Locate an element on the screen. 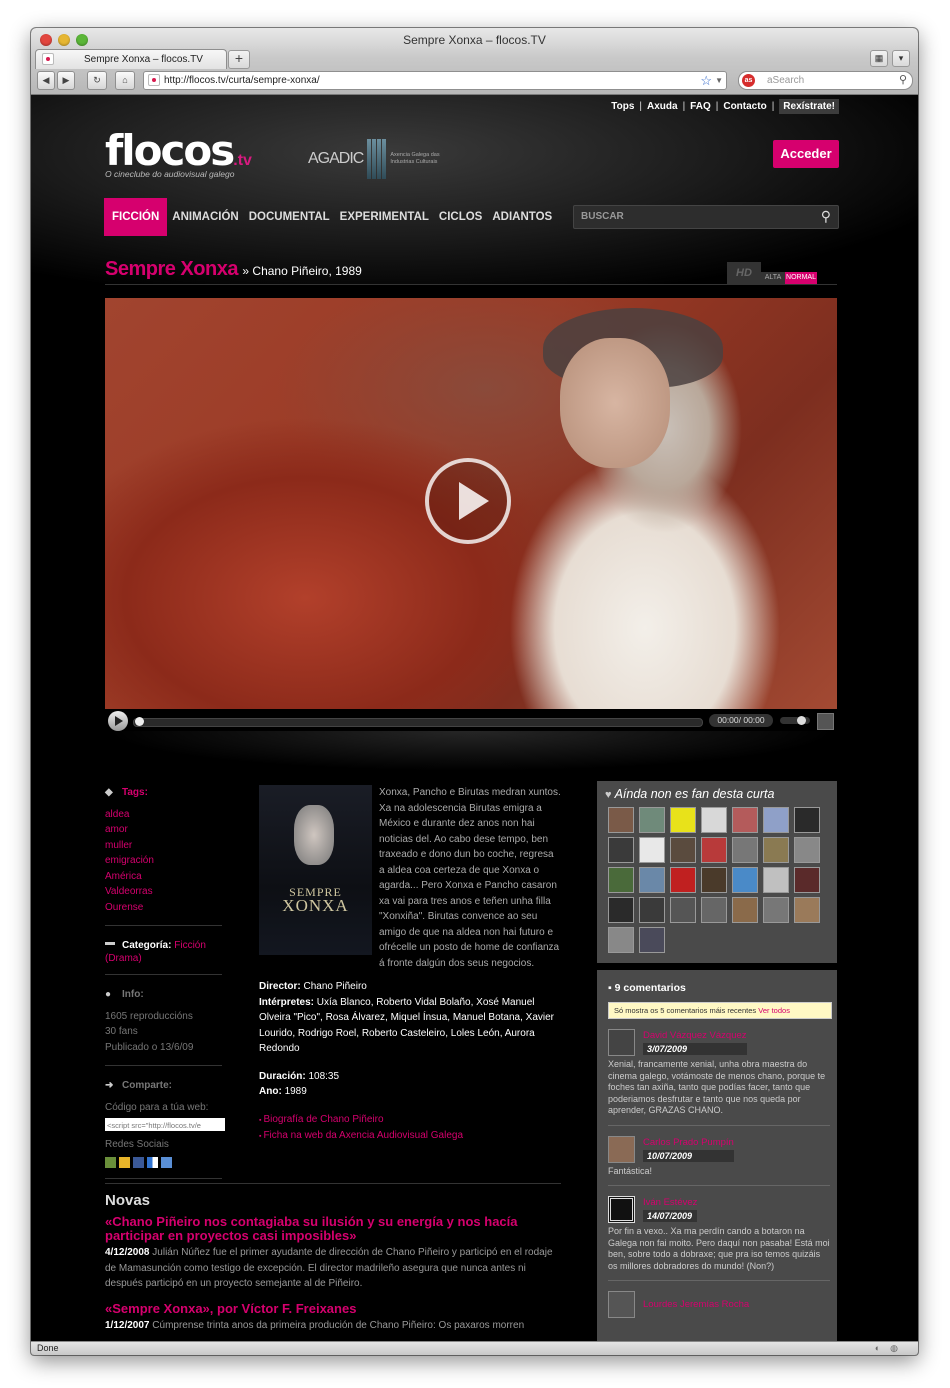 This screenshot has height=1388, width=950. tab-list-icon: ▾ is located at coordinates (901, 58).